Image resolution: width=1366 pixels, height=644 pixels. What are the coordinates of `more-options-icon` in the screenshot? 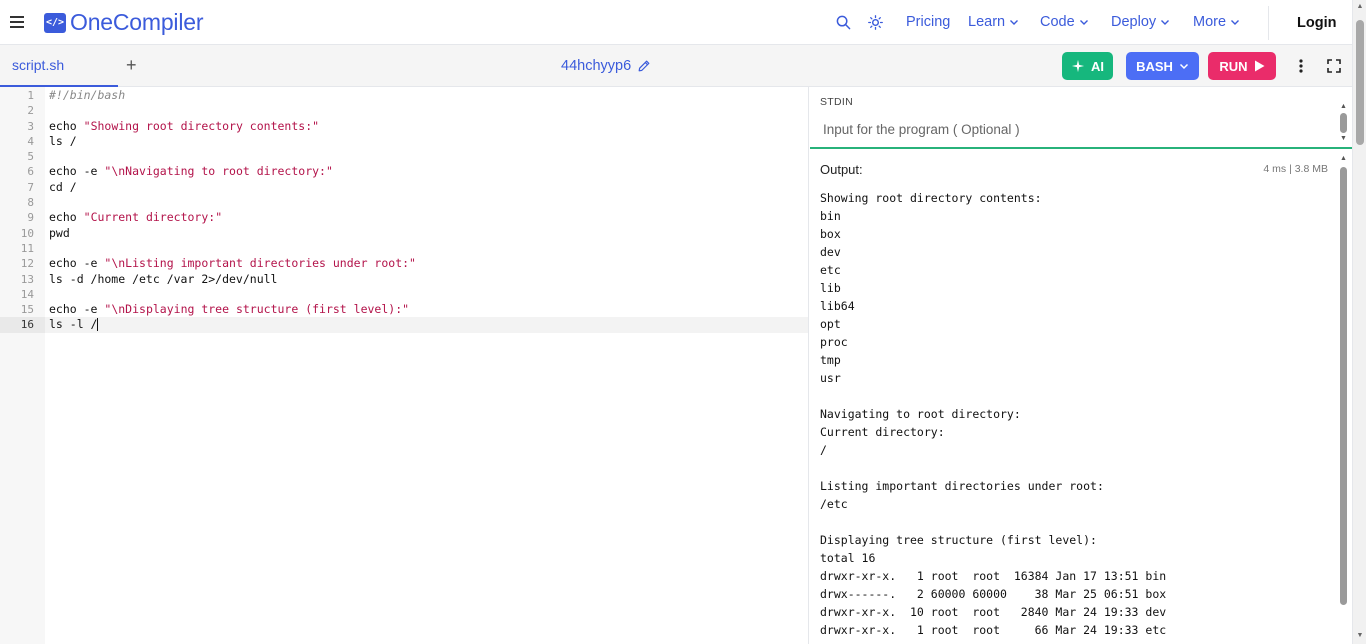 It's located at (1301, 66).